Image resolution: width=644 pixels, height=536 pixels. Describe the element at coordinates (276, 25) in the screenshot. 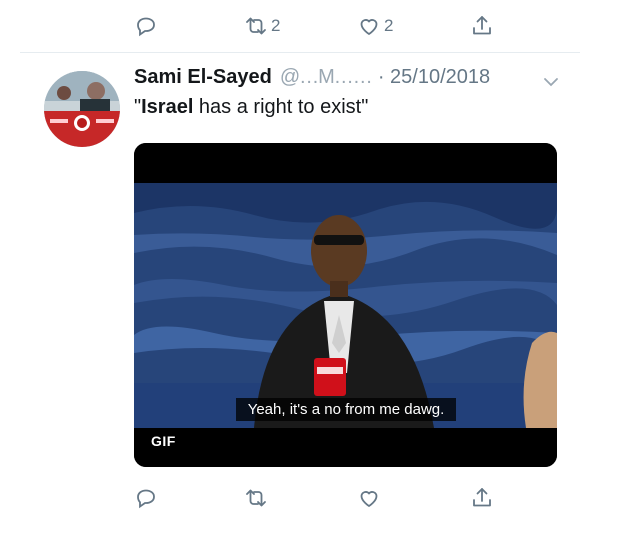

I see `retweet-count: 2` at that location.